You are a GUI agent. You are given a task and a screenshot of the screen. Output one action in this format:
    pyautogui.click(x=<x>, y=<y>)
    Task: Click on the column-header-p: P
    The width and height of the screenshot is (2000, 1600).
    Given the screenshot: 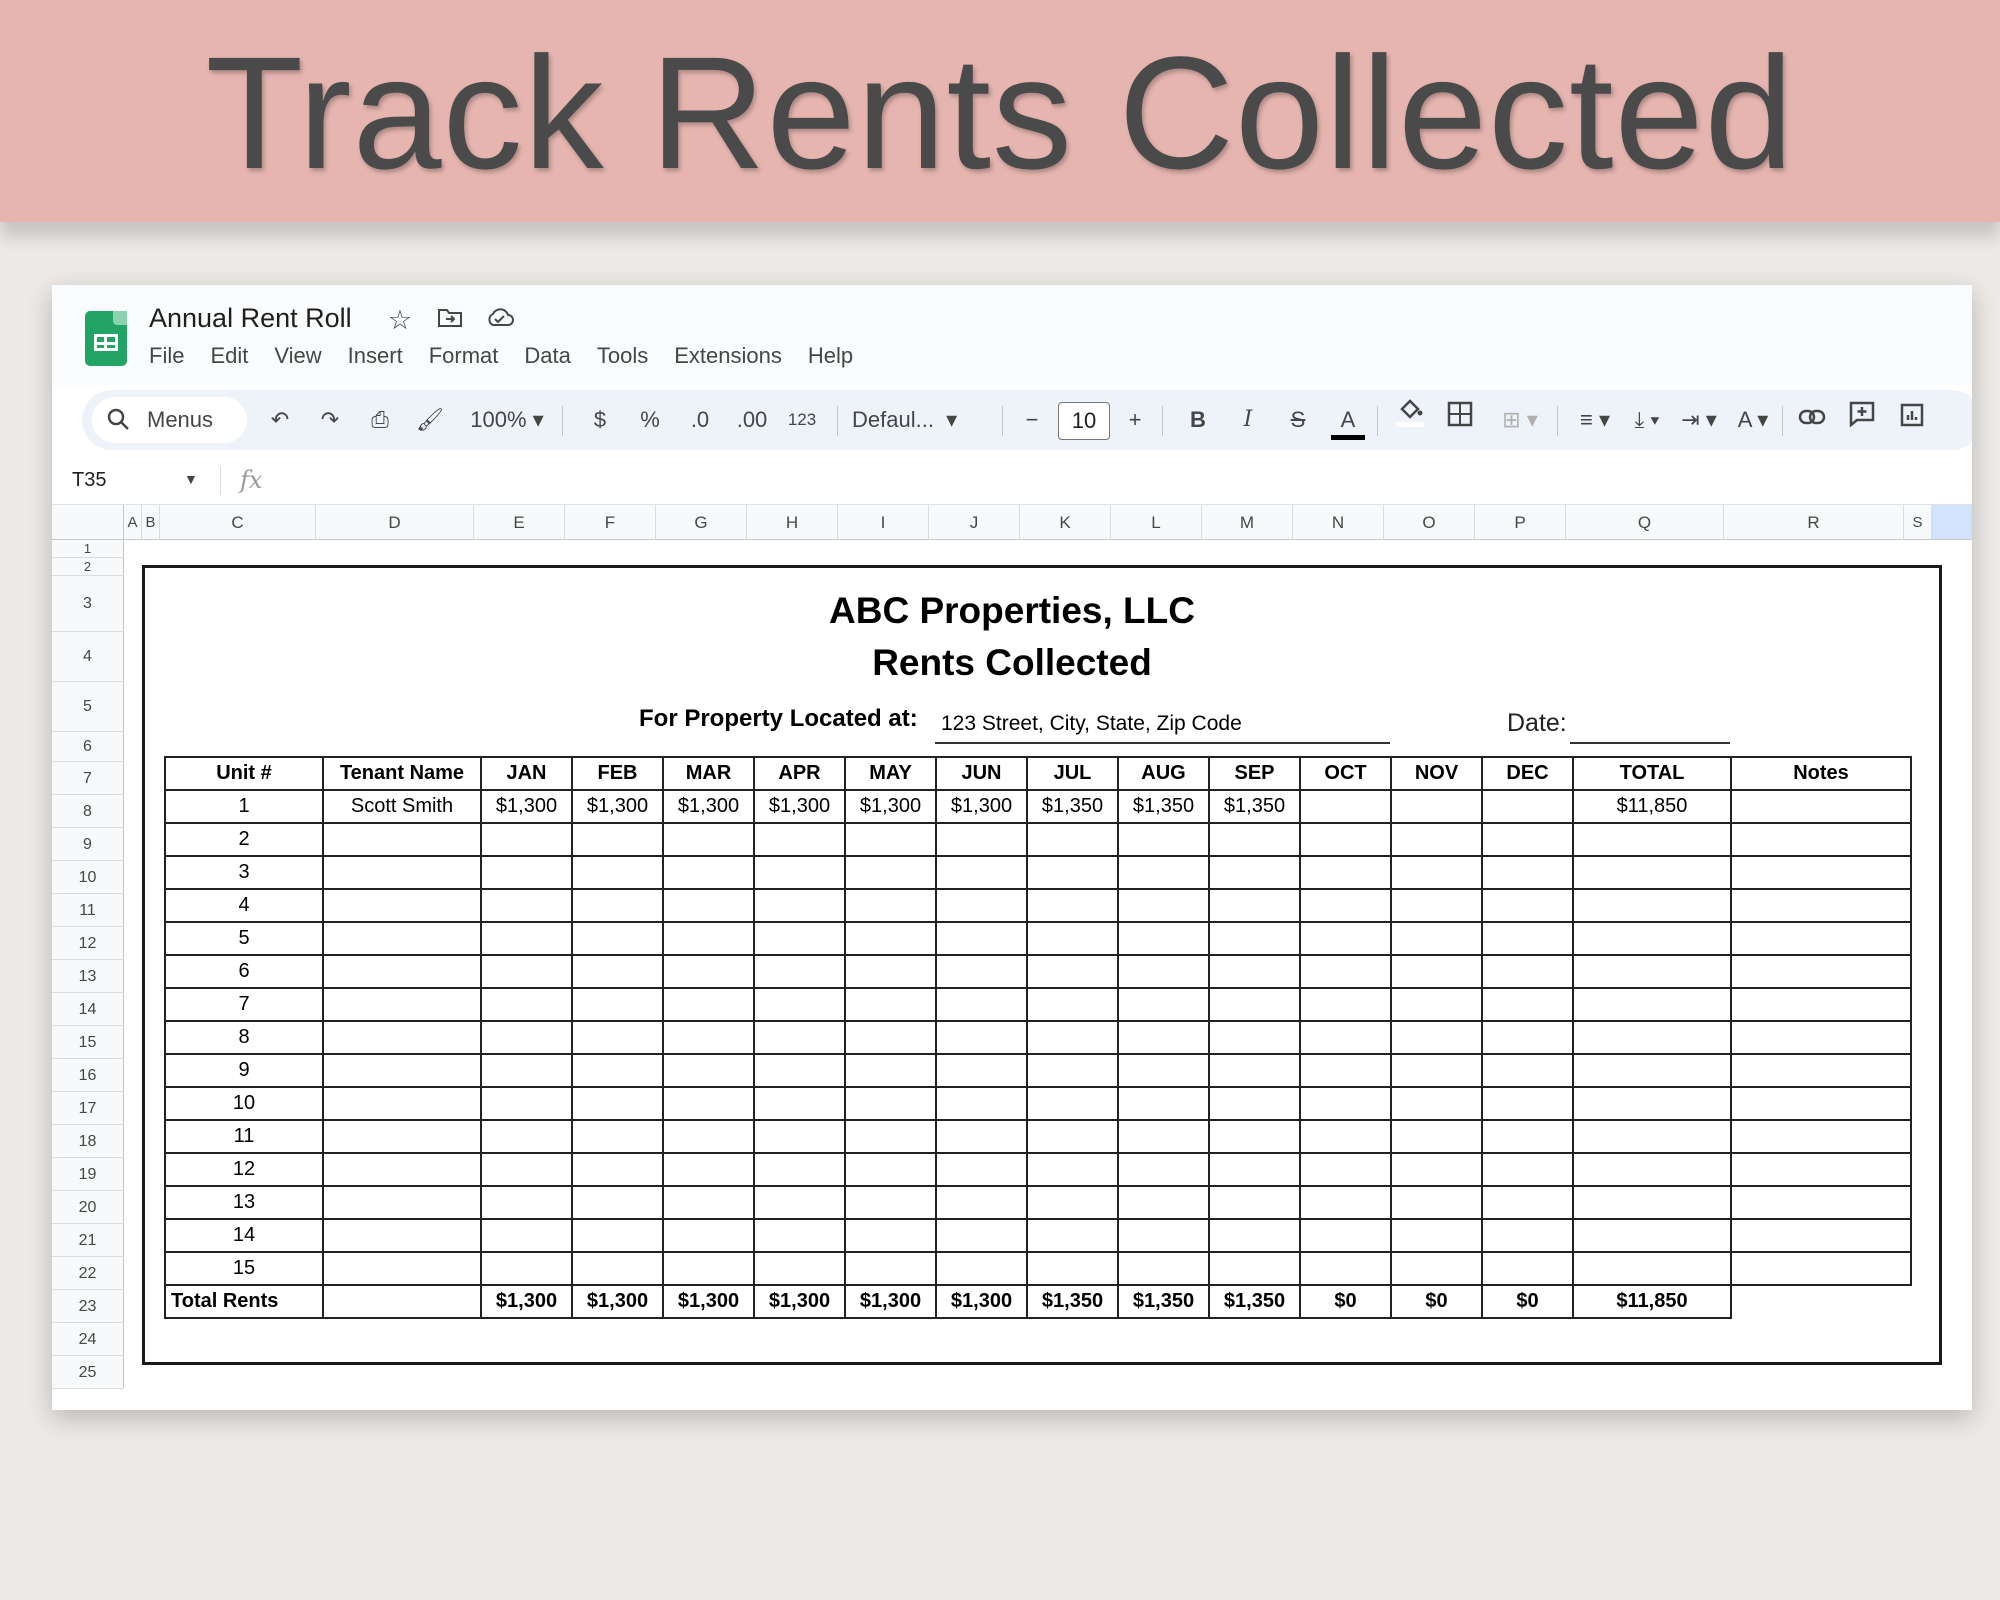 What is the action you would take?
    pyautogui.click(x=1520, y=522)
    